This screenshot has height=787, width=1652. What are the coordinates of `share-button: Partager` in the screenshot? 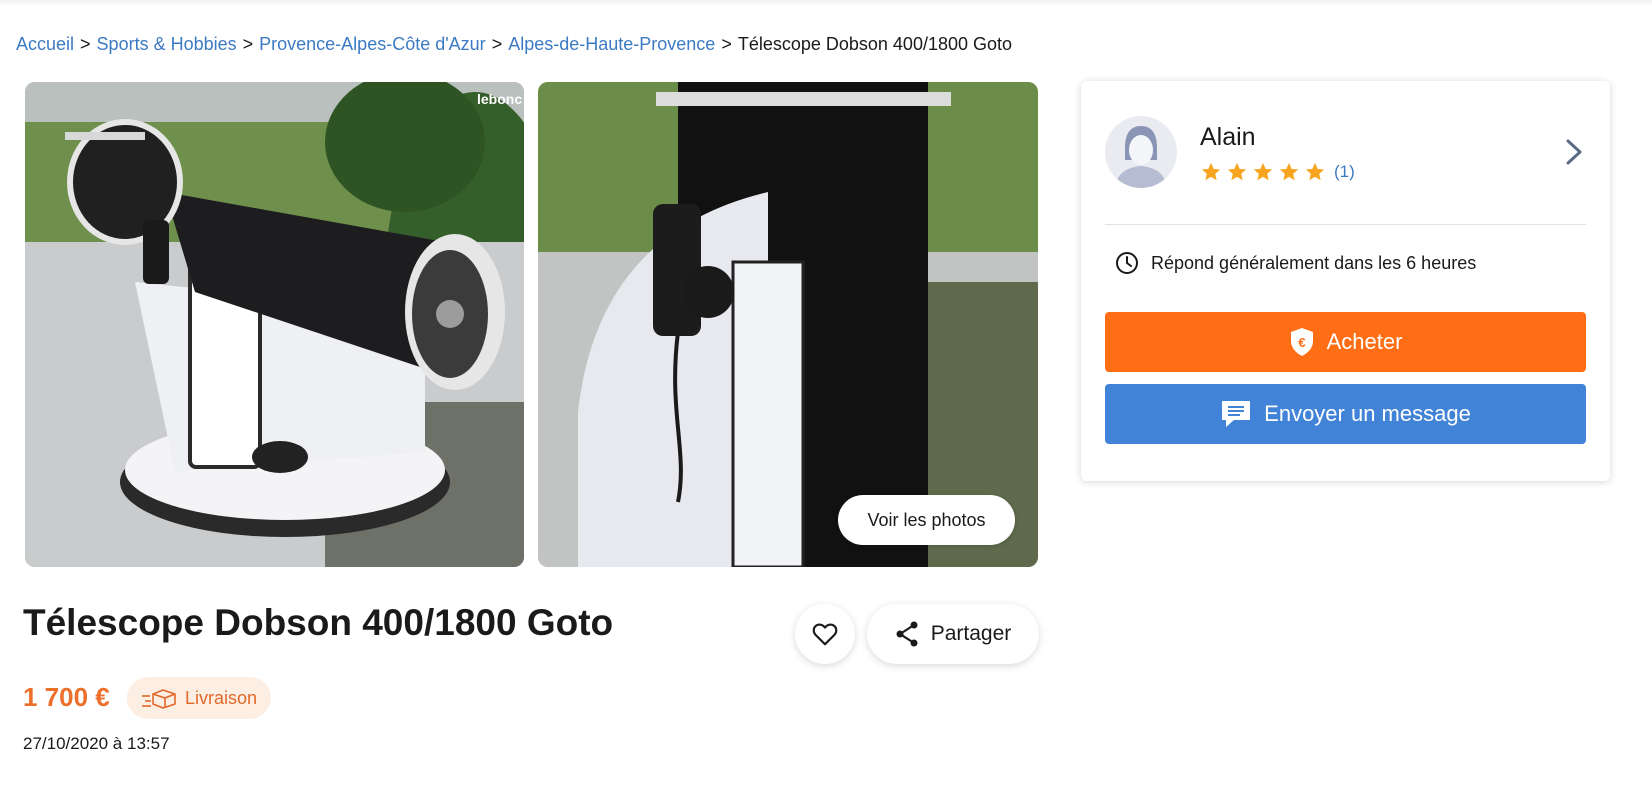 It's located at (953, 634).